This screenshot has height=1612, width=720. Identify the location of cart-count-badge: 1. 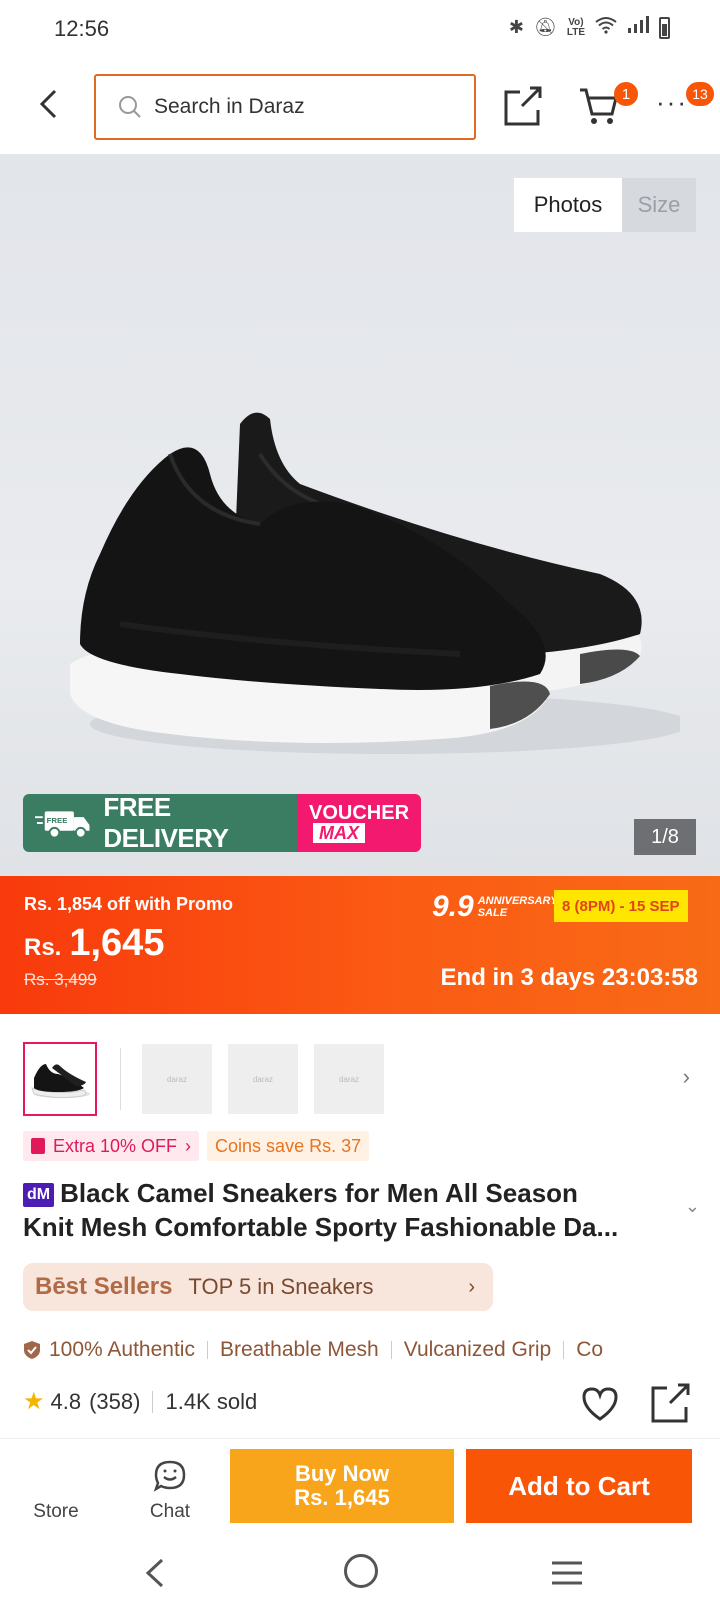
(626, 94).